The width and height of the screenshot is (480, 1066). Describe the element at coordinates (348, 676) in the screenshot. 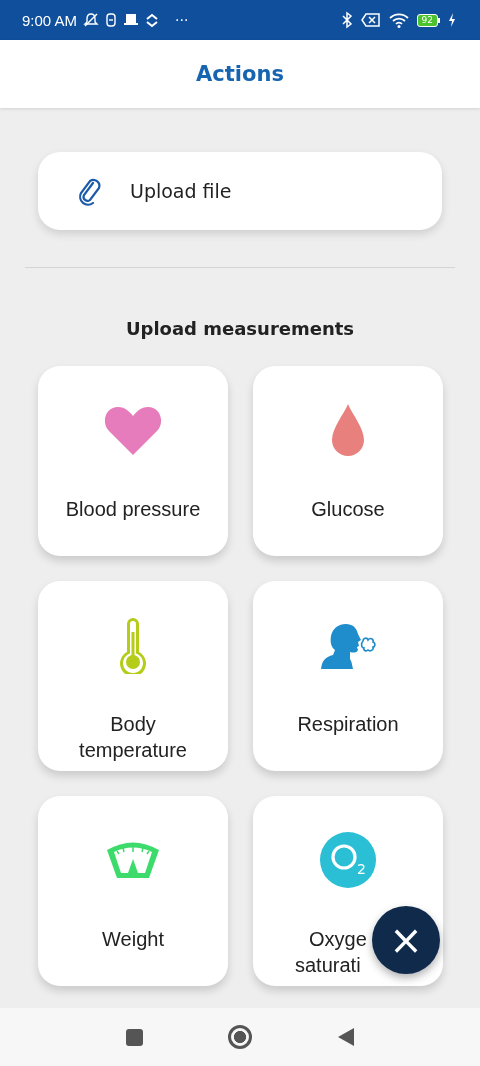

I see `measurement-tile: Respiration` at that location.